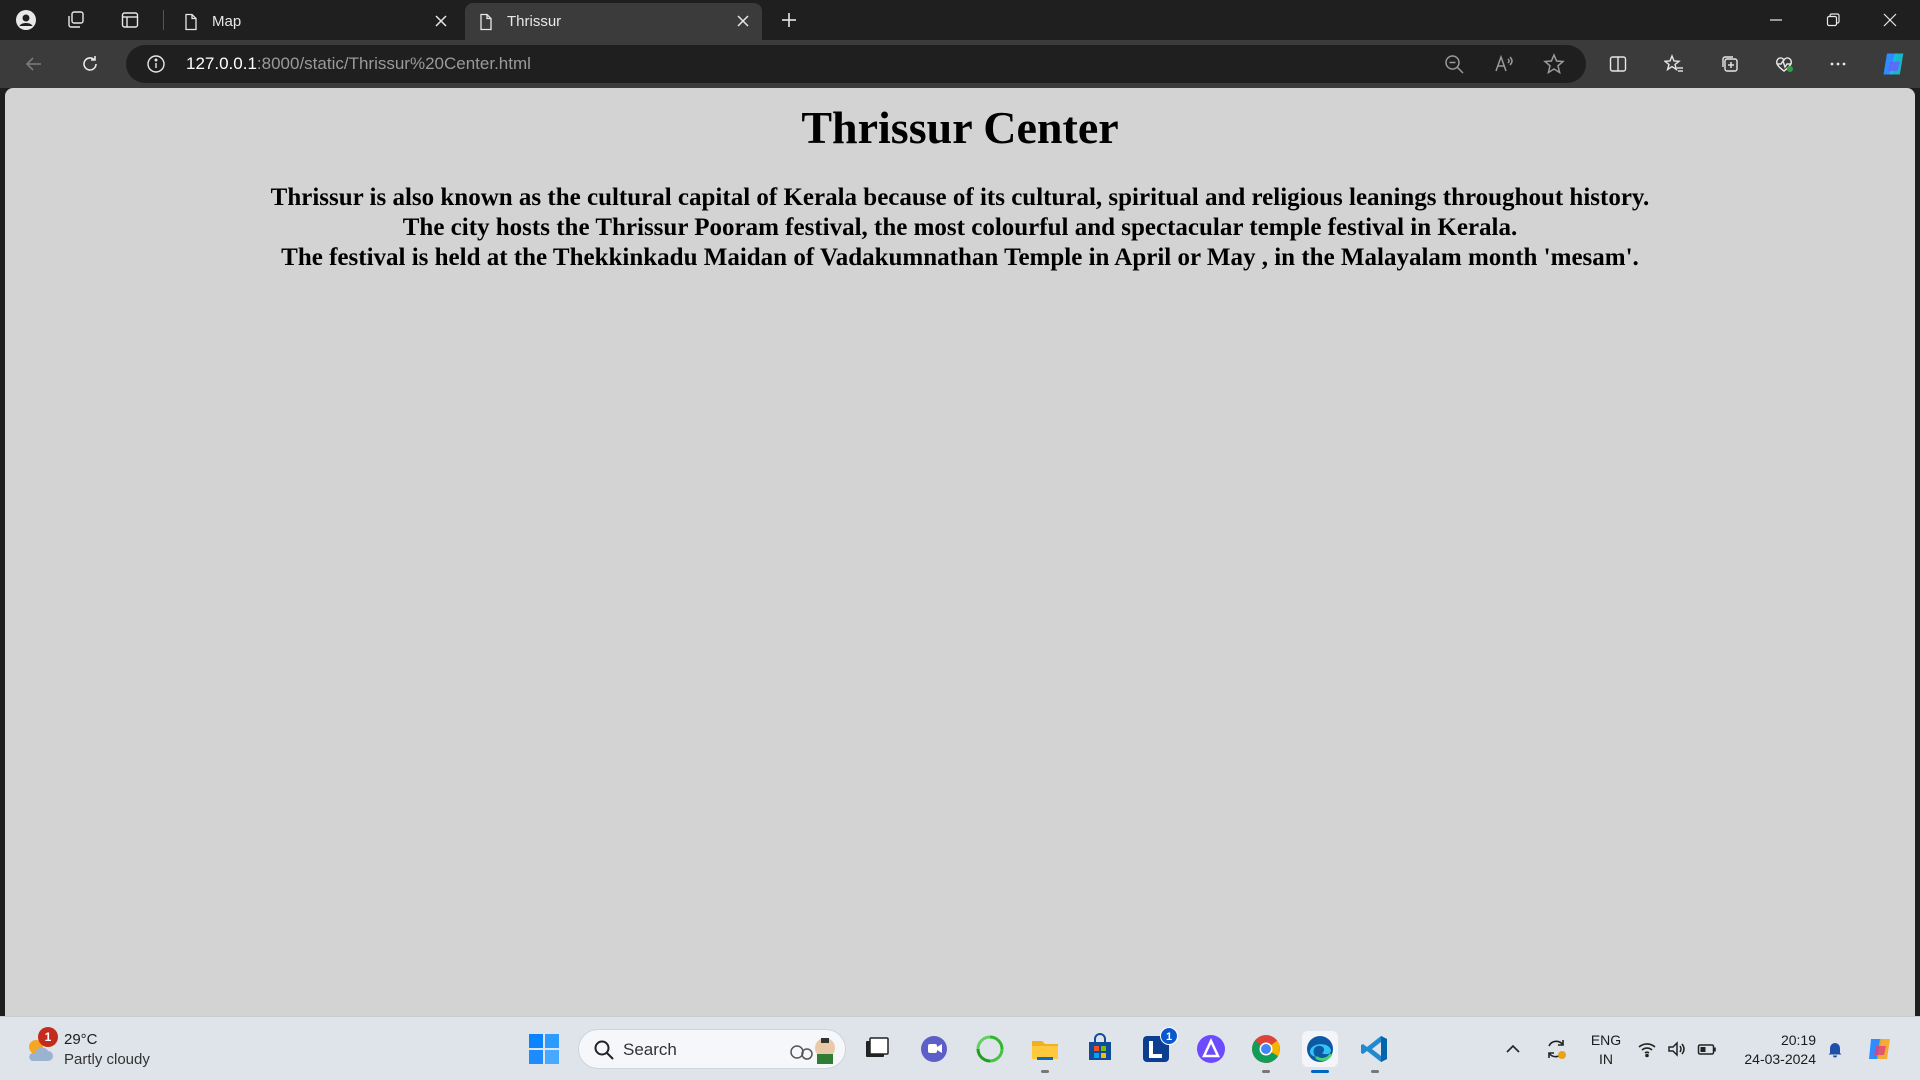 This screenshot has width=1920, height=1080. What do you see at coordinates (613, 21) in the screenshot?
I see `tab-thrissur: Thrissur` at bounding box center [613, 21].